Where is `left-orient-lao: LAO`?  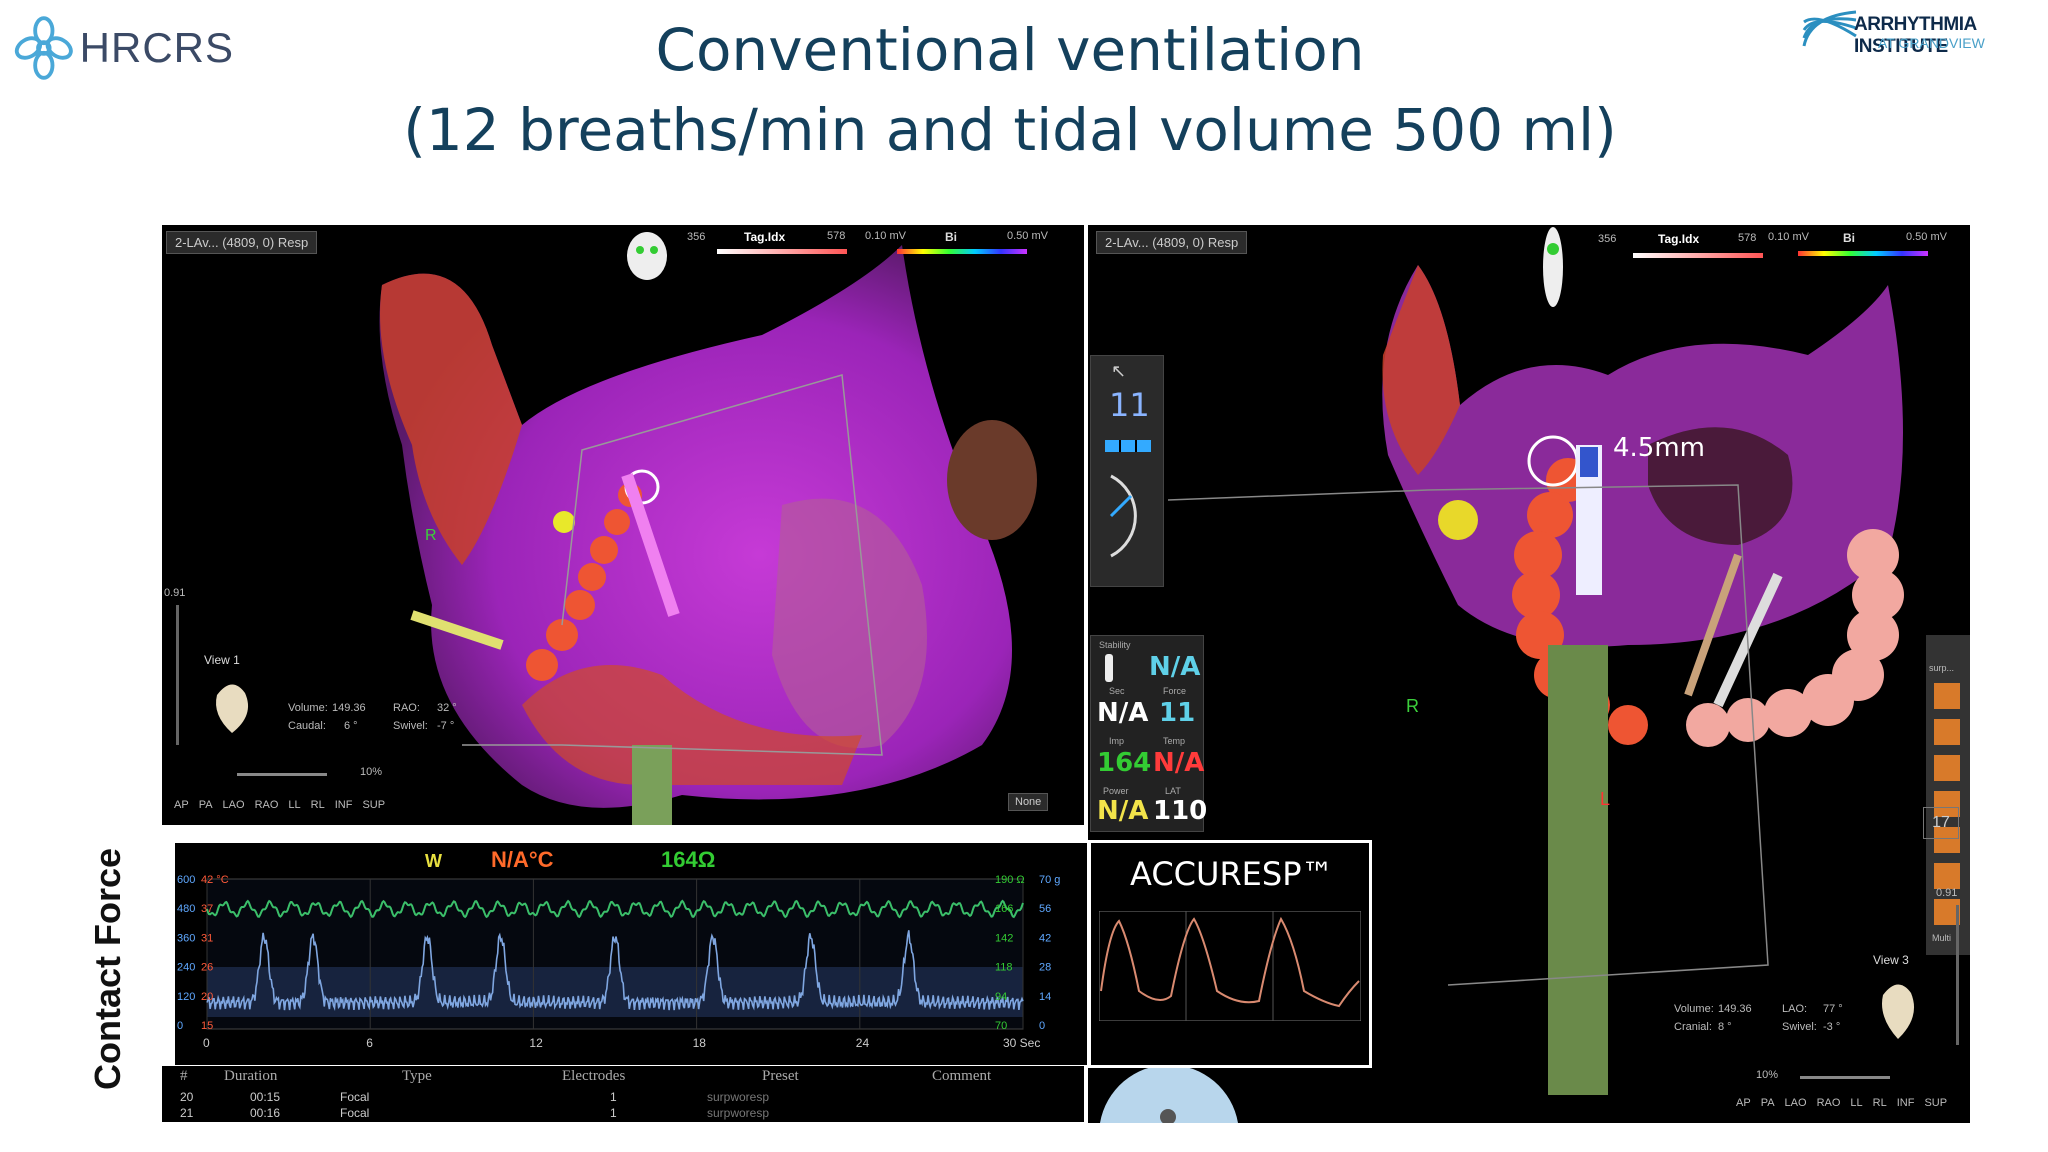 left-orient-lao: LAO is located at coordinates (234, 805).